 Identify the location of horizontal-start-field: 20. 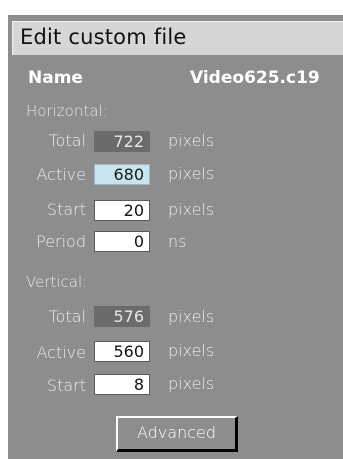
(122, 210).